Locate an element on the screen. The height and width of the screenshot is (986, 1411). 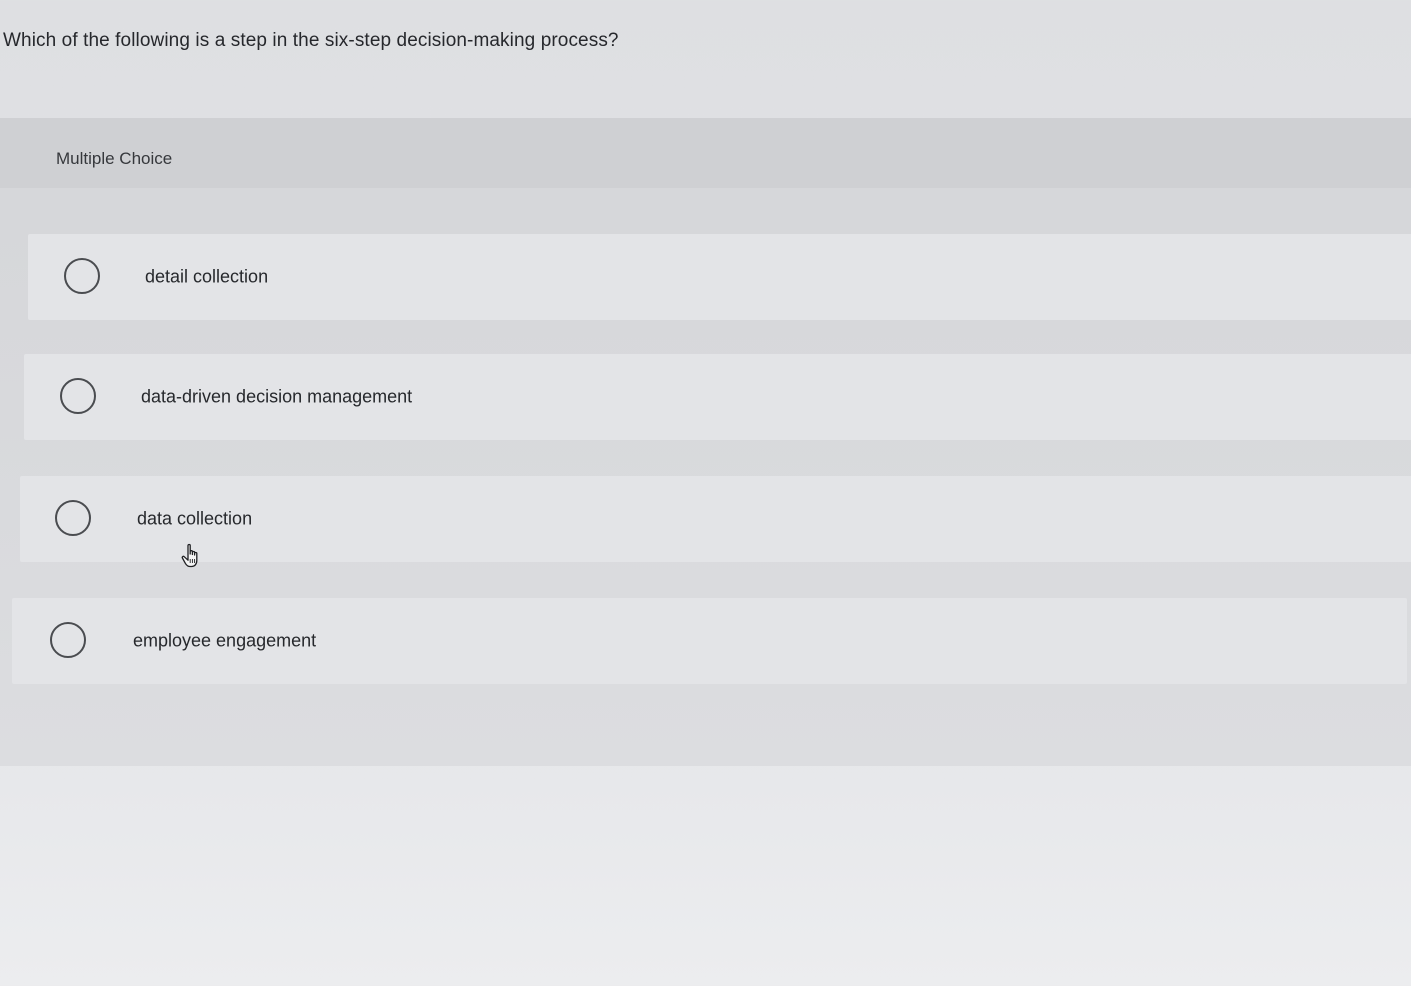
option-data-collection: data collection is located at coordinates (715, 519).